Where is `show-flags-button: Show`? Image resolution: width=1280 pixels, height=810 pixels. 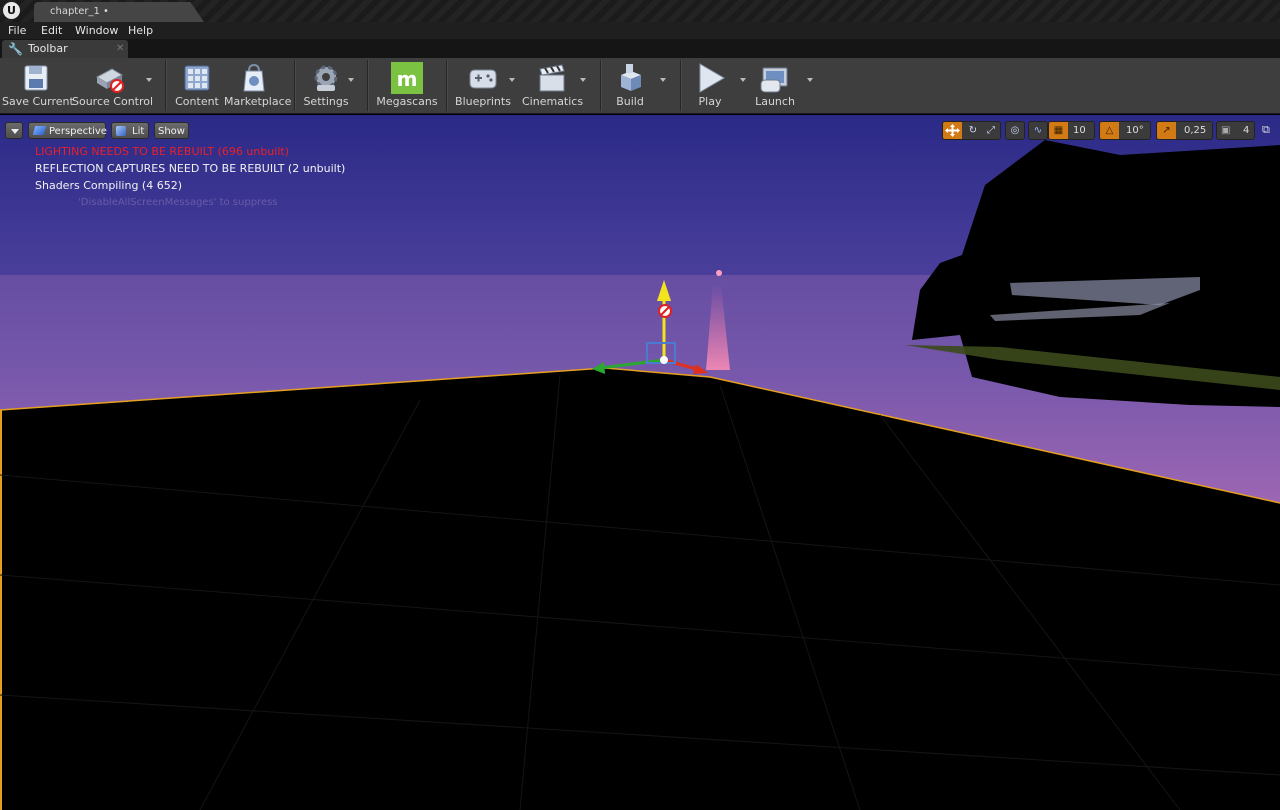 show-flags-button: Show is located at coordinates (171, 130).